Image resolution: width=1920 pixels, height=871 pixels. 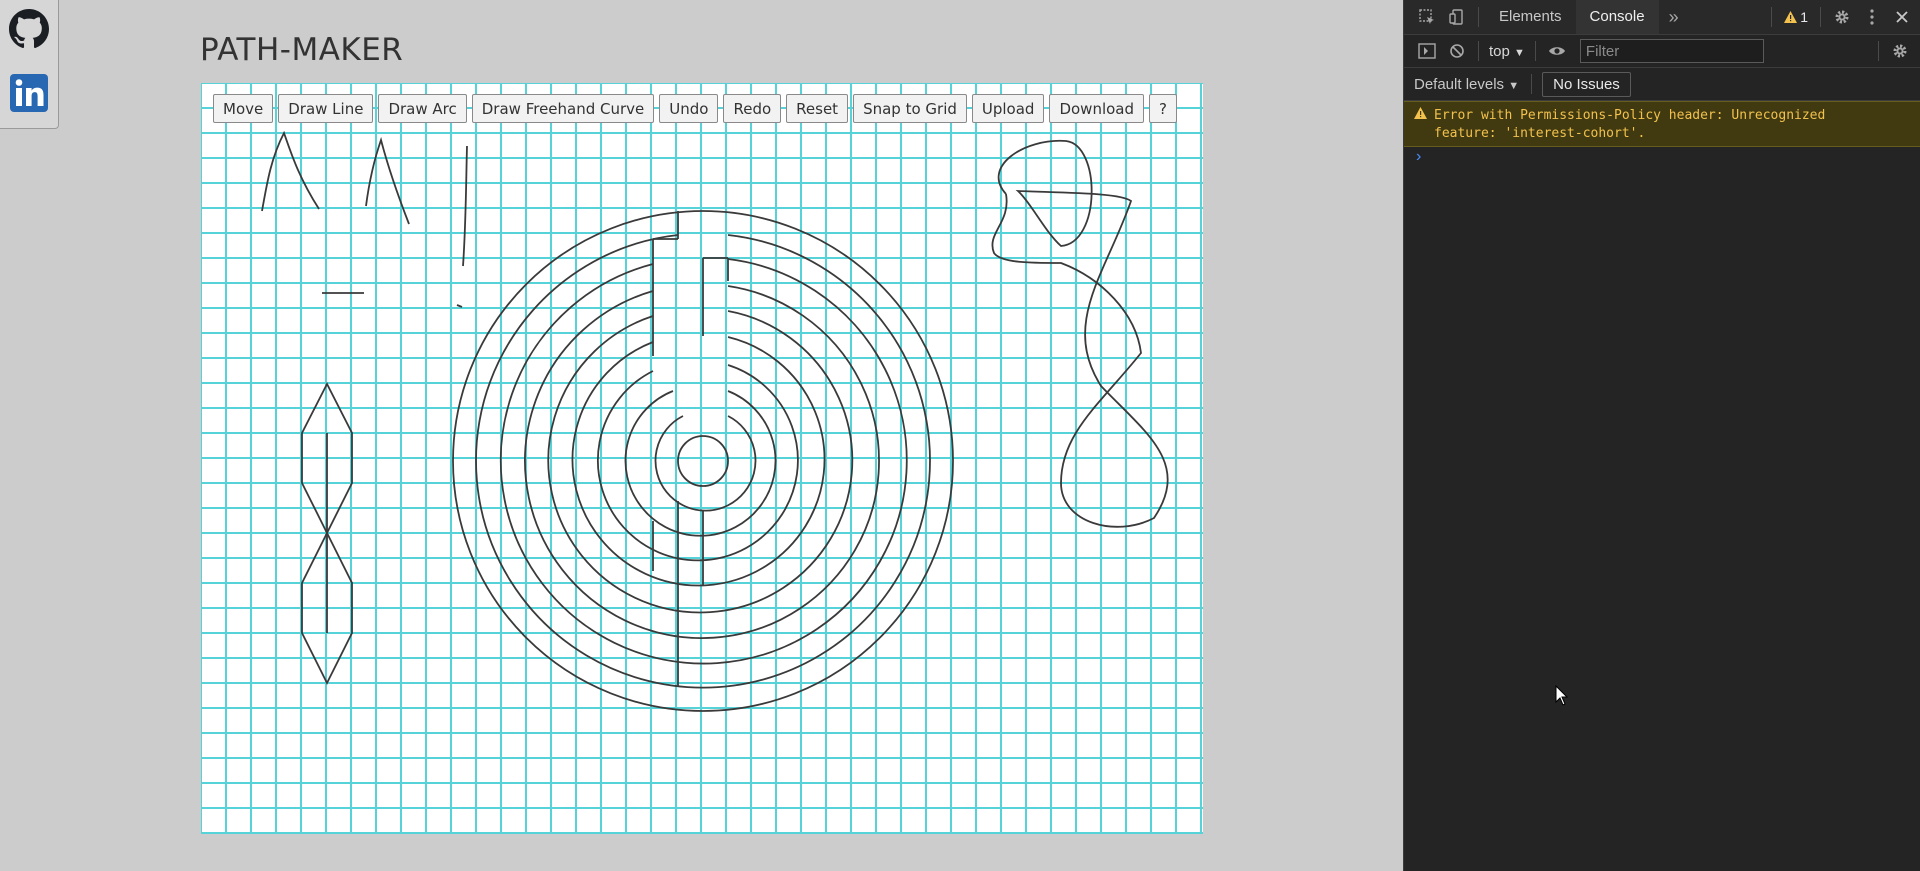 I want to click on download-button: Download, so click(x=1097, y=108).